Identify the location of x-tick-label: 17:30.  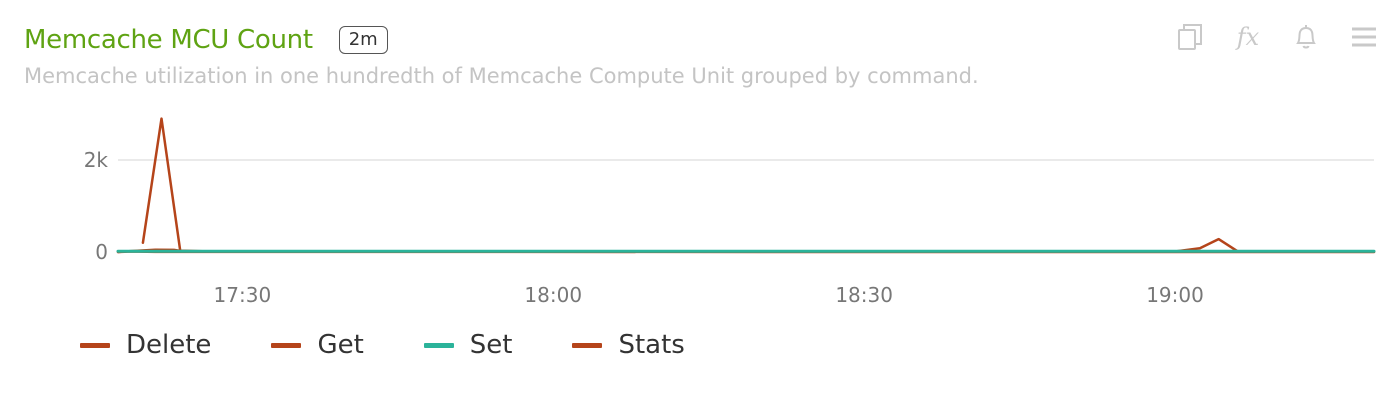
(243, 295).